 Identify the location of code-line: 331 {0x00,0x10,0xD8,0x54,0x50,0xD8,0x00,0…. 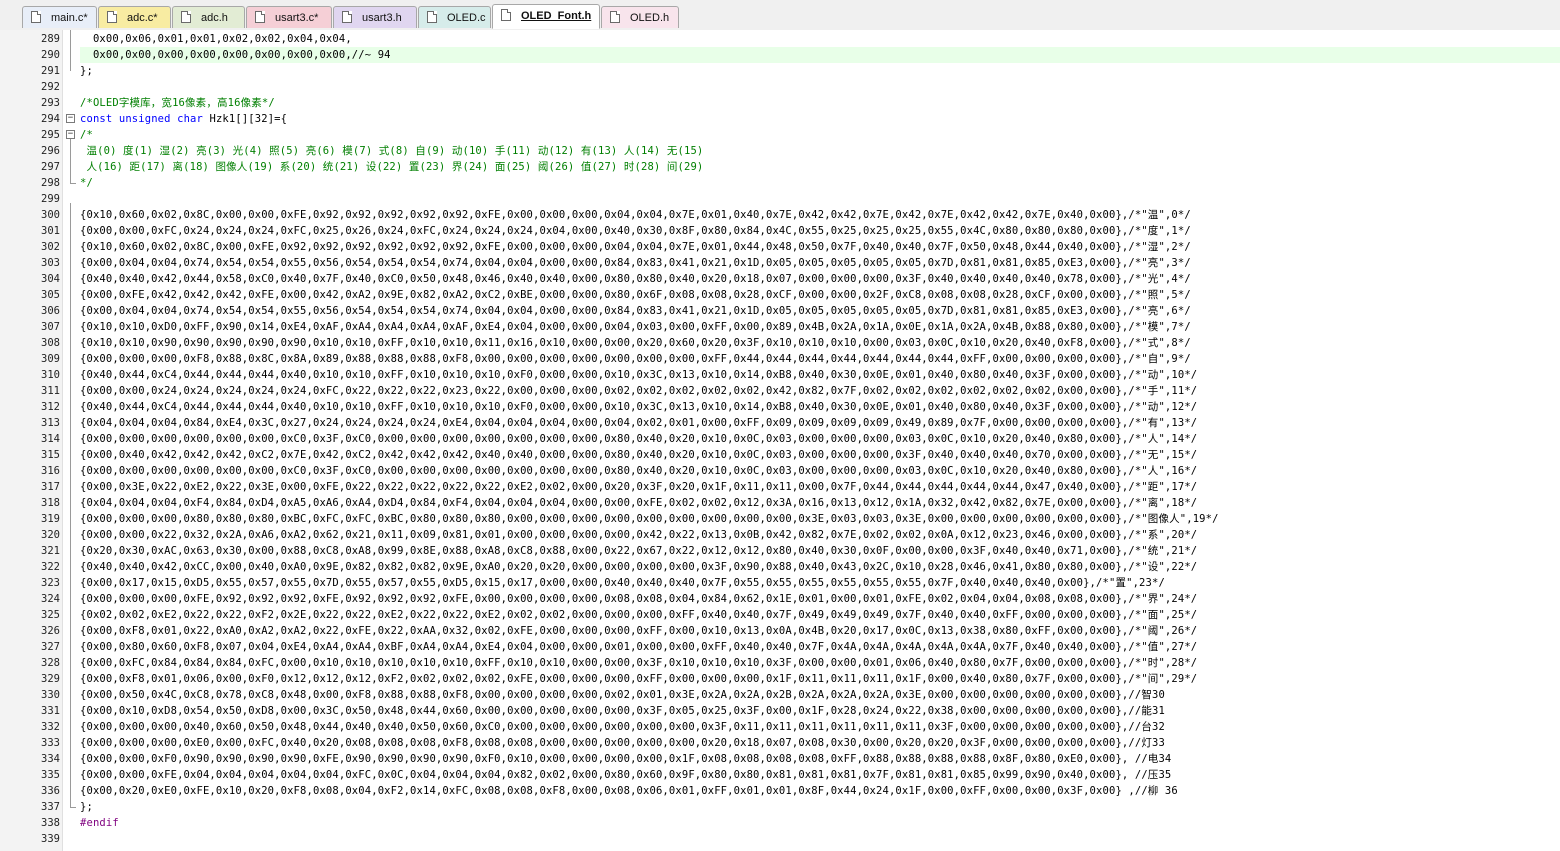
(780, 711).